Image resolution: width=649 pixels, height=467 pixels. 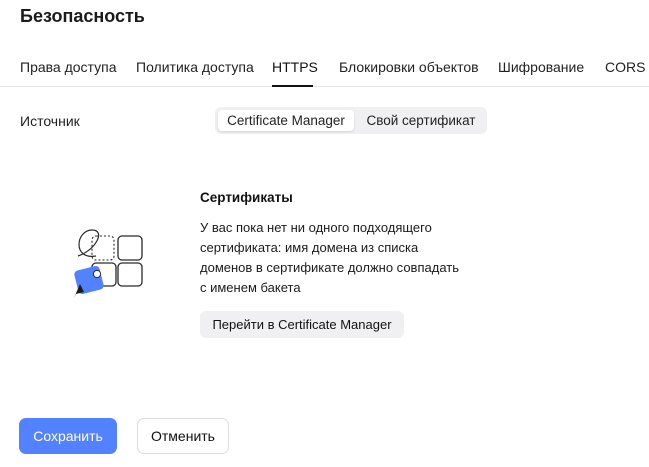 I want to click on tab-access-policy: Политика доступа, so click(x=195, y=67).